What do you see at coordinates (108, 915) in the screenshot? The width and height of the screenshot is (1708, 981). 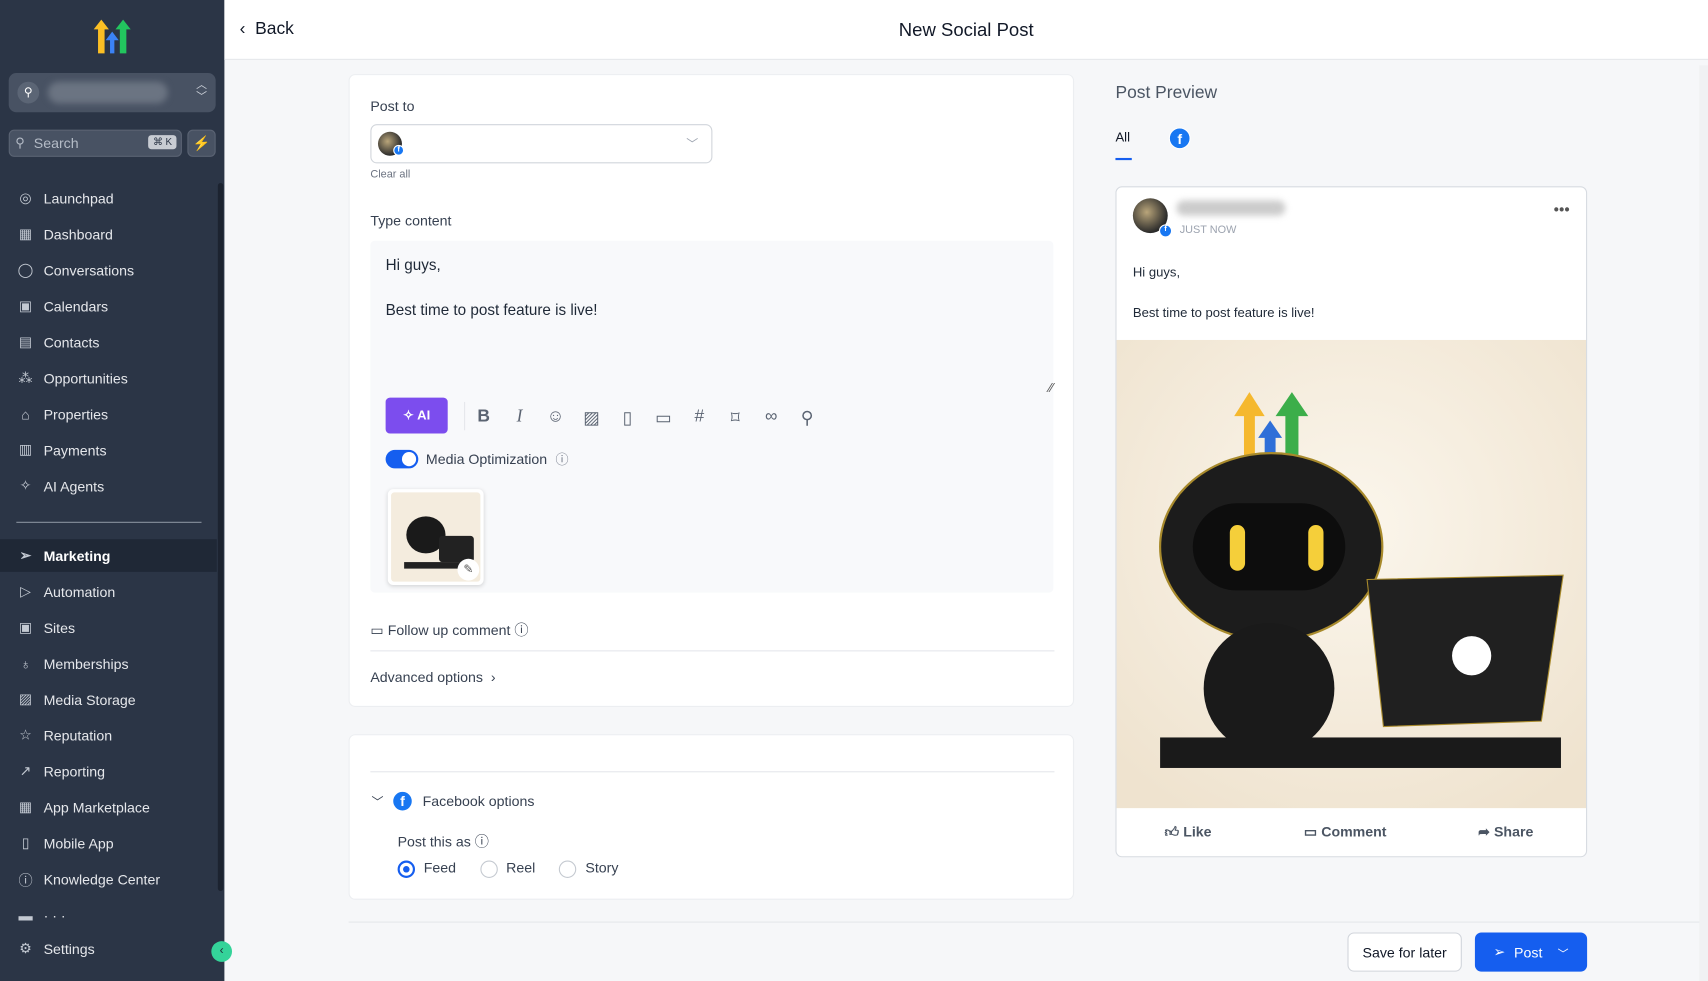 I see `sidebar-item--: ▬ · · ·` at bounding box center [108, 915].